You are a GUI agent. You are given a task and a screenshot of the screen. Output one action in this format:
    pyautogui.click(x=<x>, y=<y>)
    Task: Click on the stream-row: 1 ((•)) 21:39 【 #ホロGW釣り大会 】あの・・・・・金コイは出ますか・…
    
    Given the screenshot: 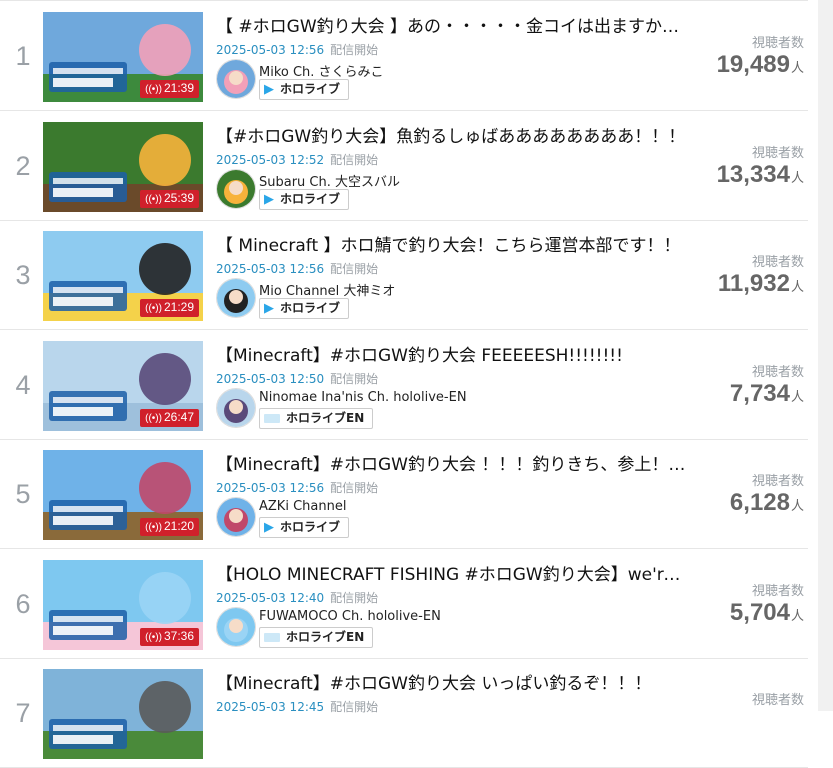 What is the action you would take?
    pyautogui.click(x=404, y=56)
    